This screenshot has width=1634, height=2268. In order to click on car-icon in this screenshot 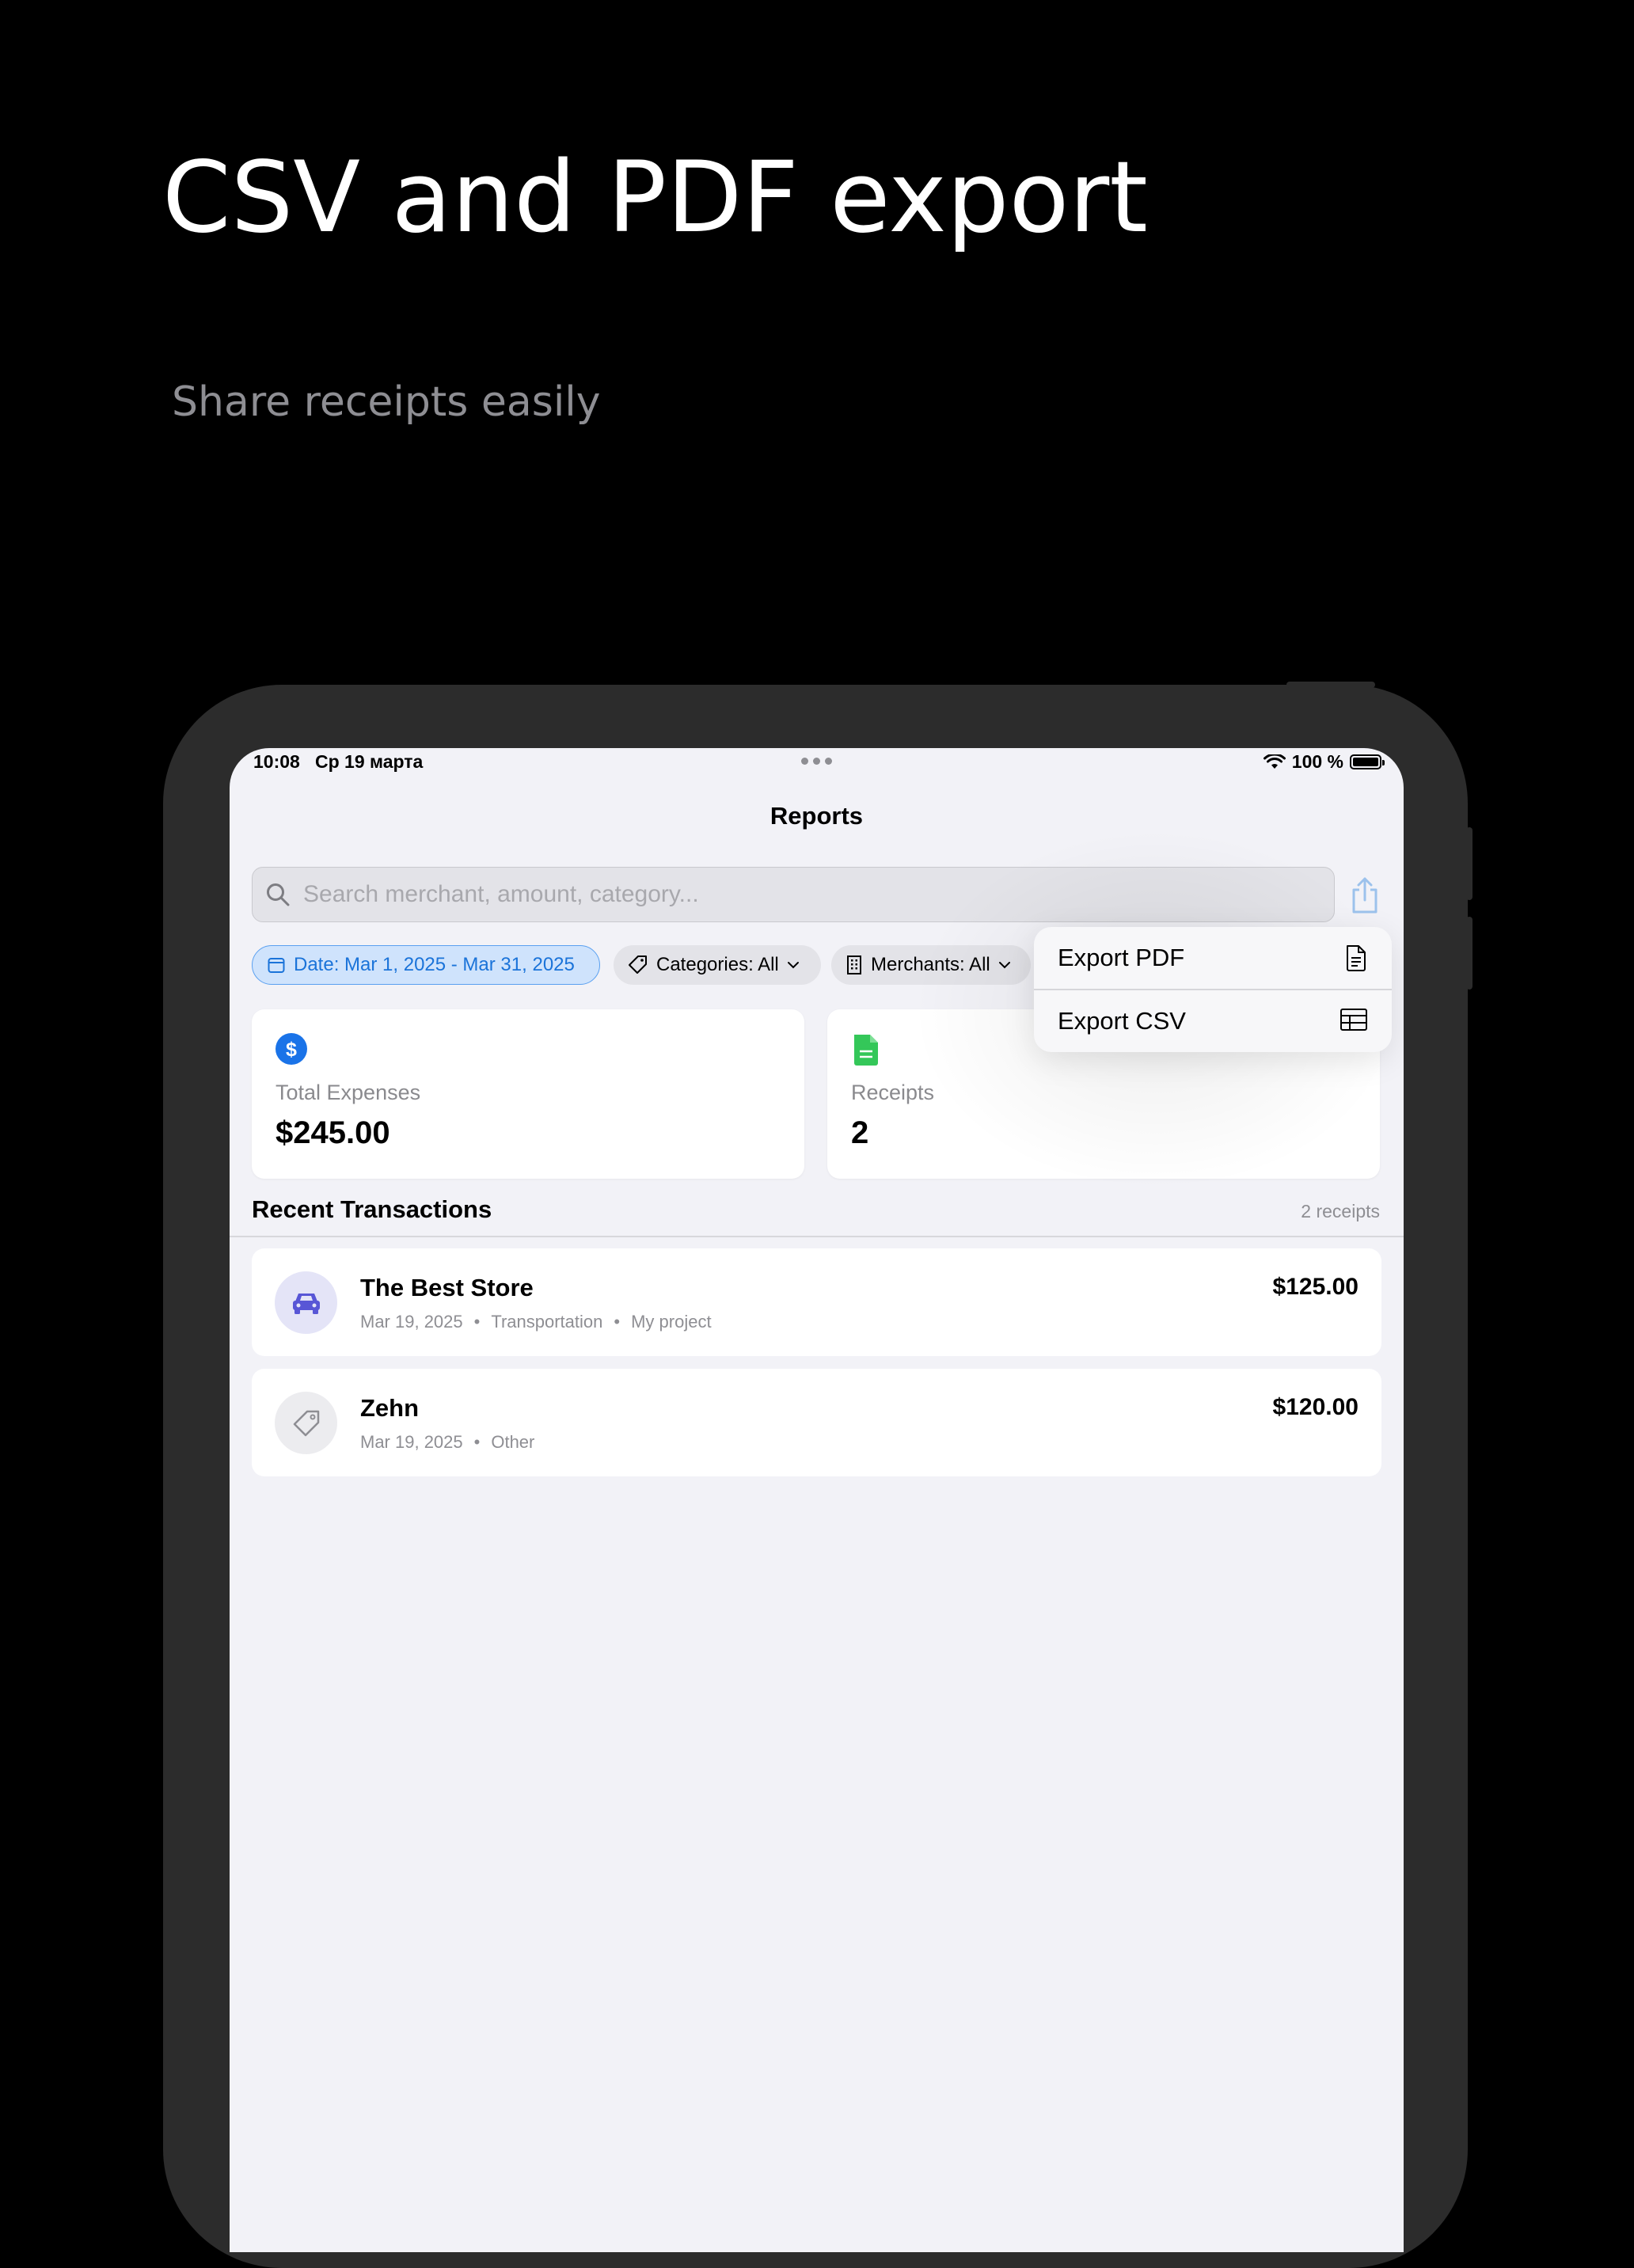, I will do `click(306, 1303)`.